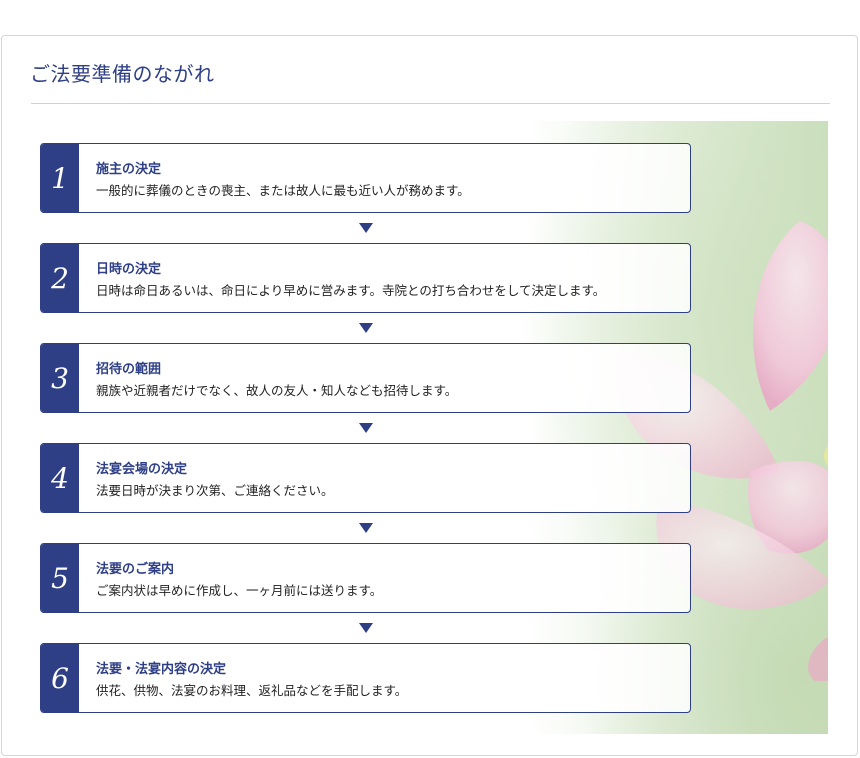 This screenshot has width=860, height=758. What do you see at coordinates (365, 378) in the screenshot?
I see `step-card-3: 3 招待の範囲 親族や近親者だけでなく、故人の友人・知人なども招待します。` at bounding box center [365, 378].